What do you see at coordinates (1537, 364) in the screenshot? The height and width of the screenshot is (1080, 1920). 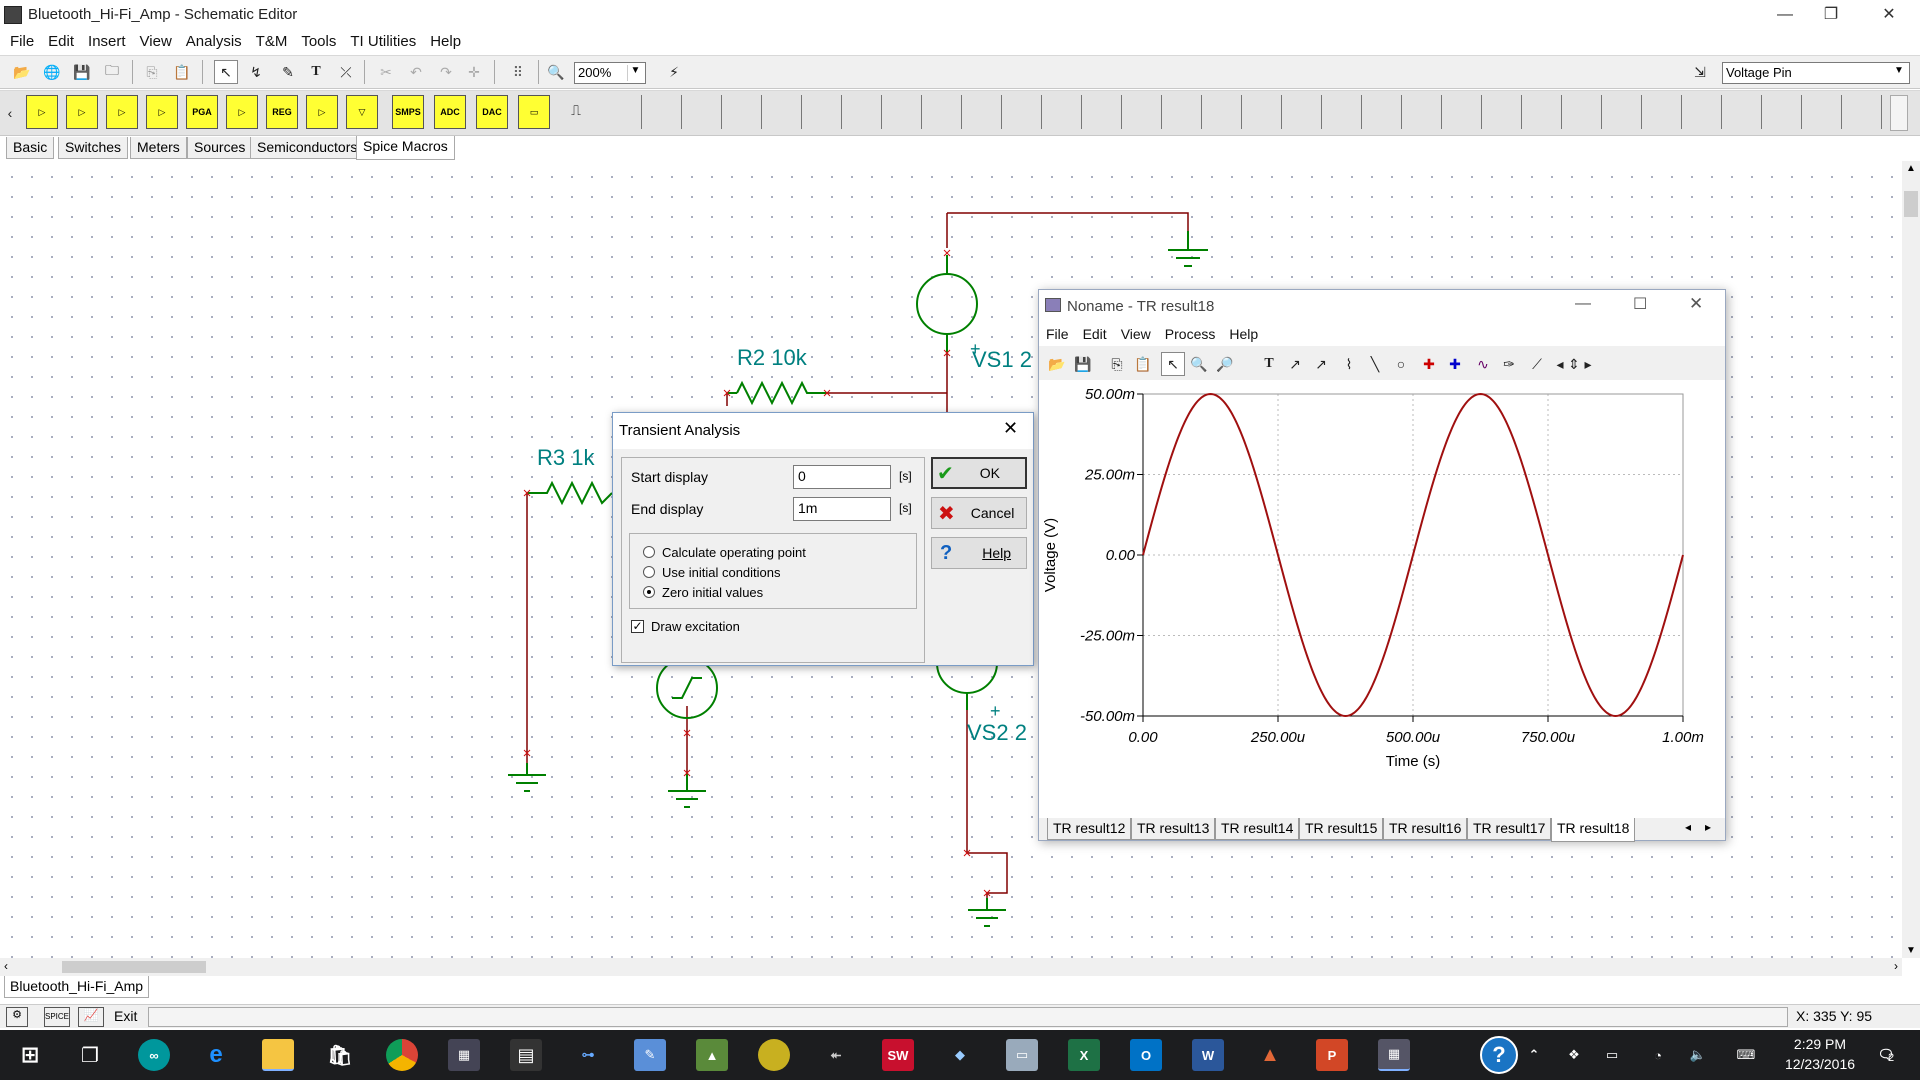 I see `curve-edit-icon: ⟋` at bounding box center [1537, 364].